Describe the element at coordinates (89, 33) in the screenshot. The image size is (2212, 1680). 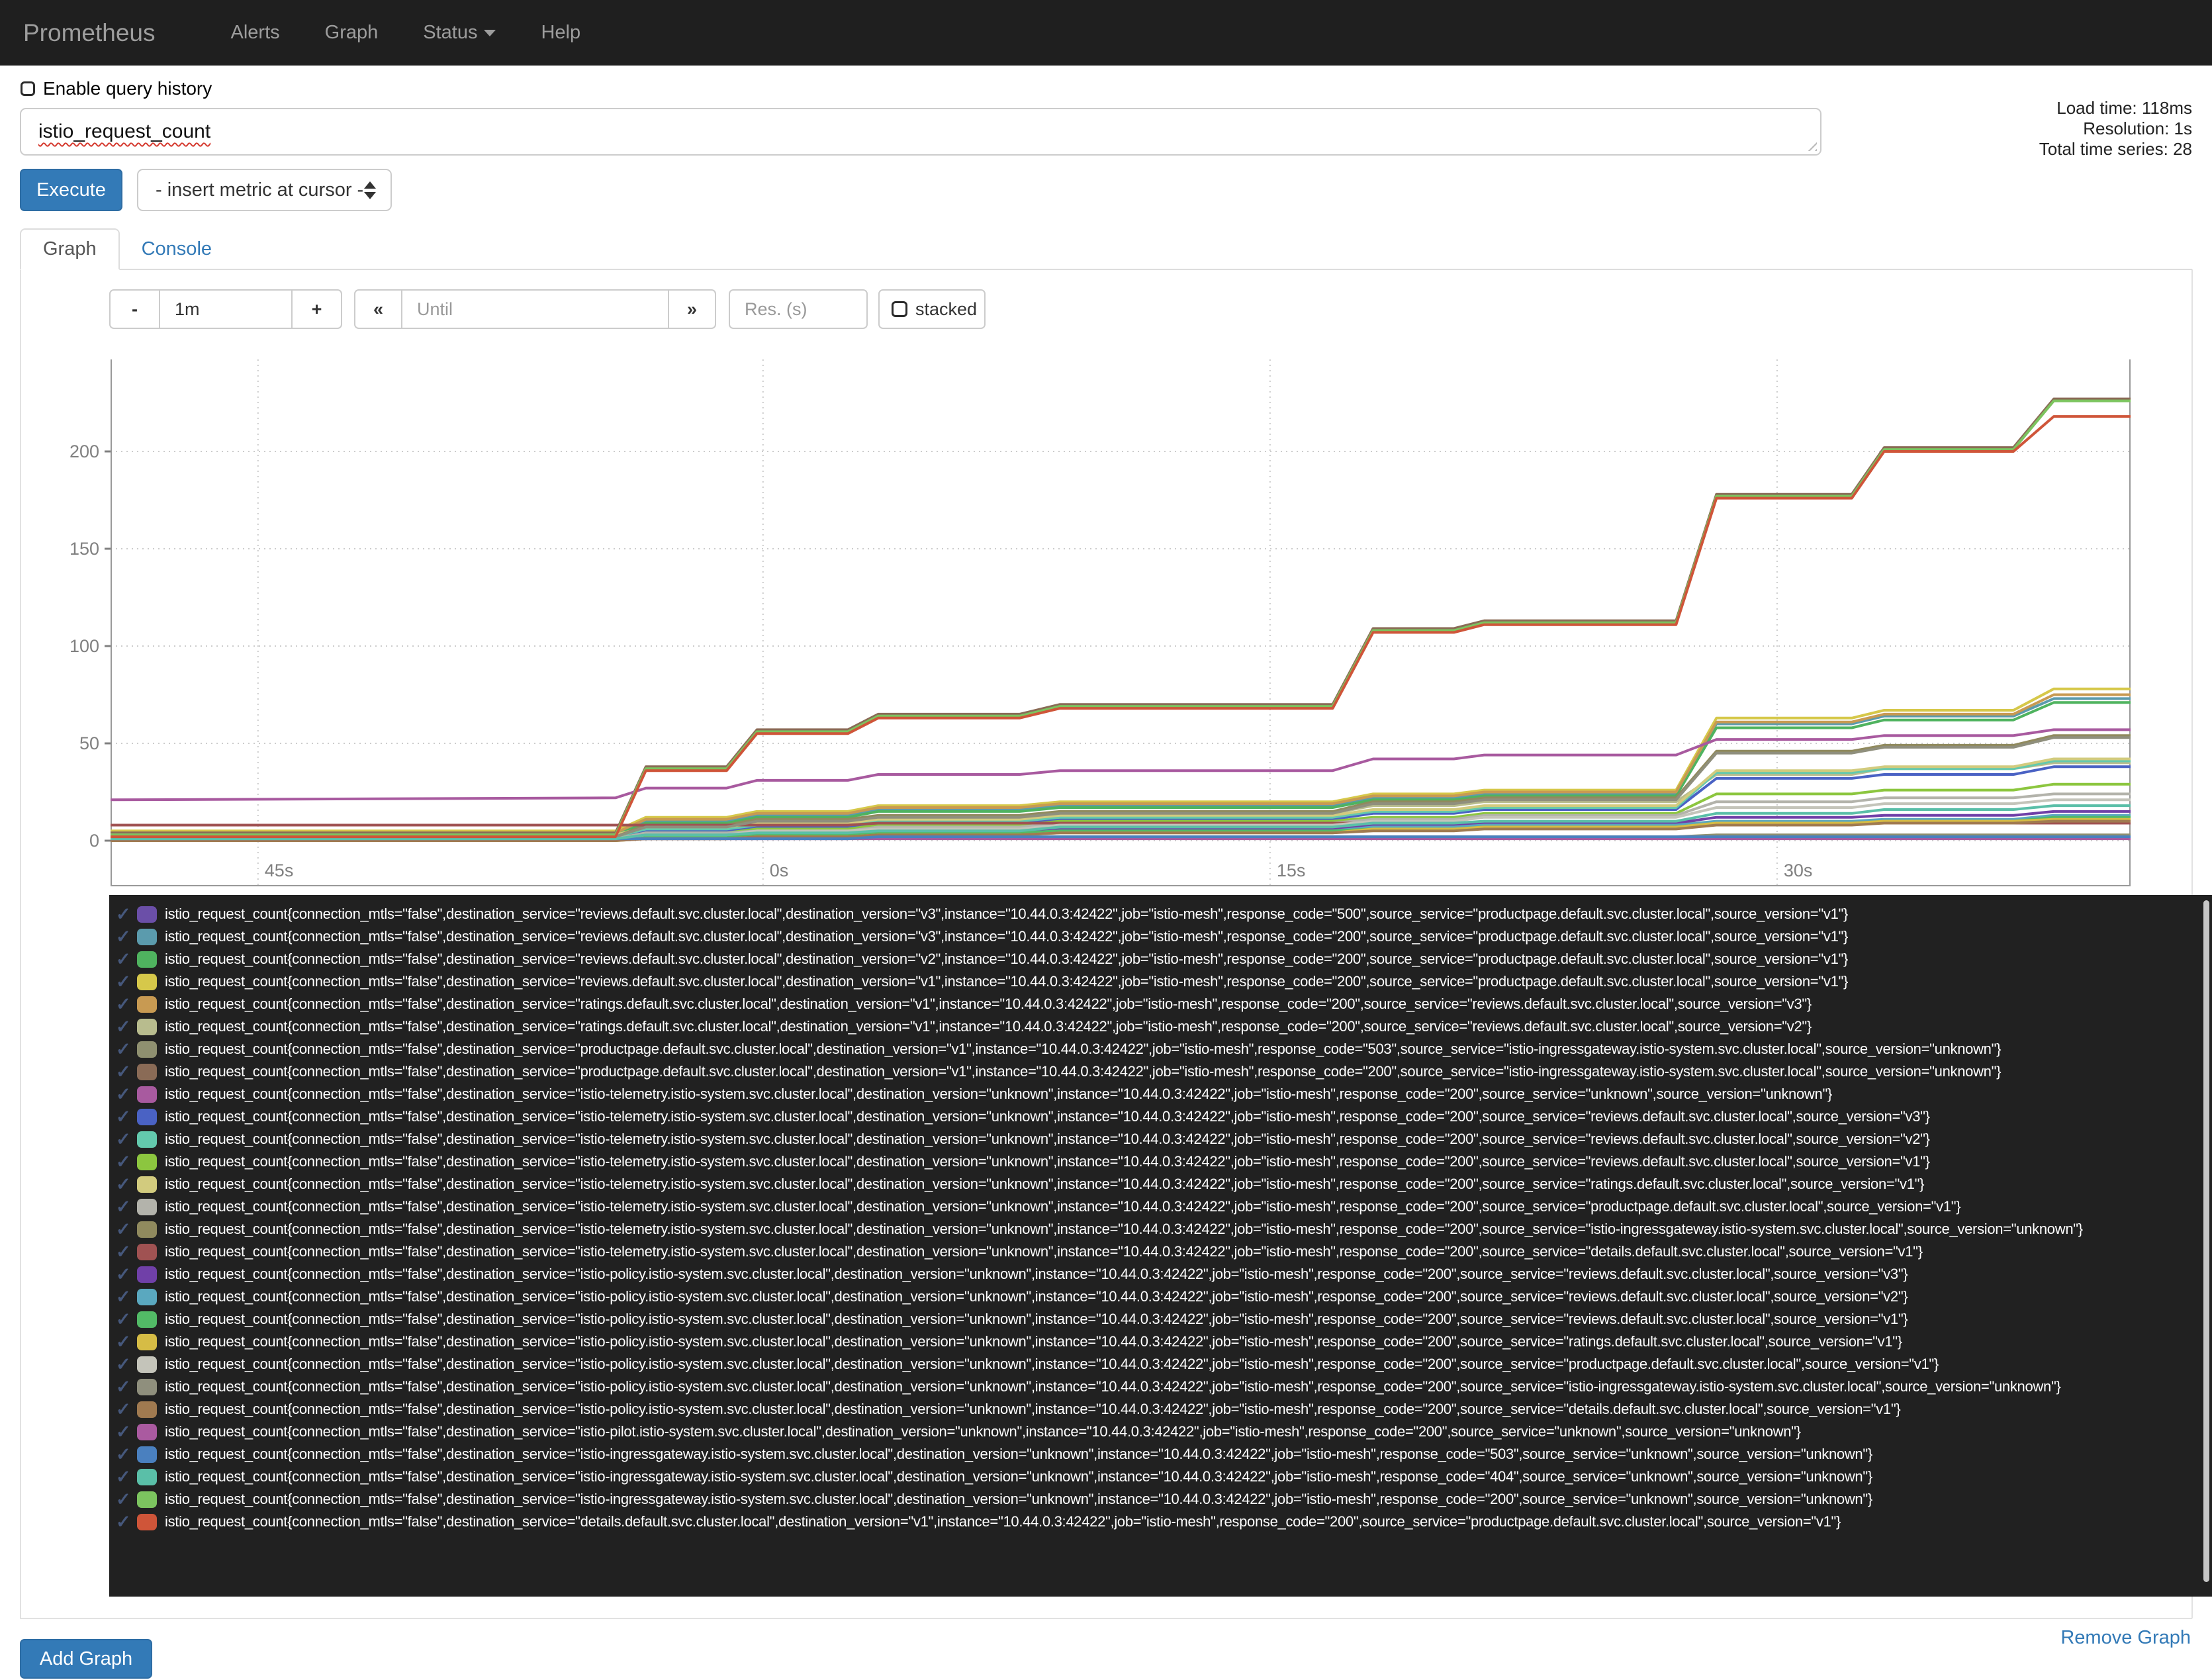
I see `brand-prometheus: Prometheus` at that location.